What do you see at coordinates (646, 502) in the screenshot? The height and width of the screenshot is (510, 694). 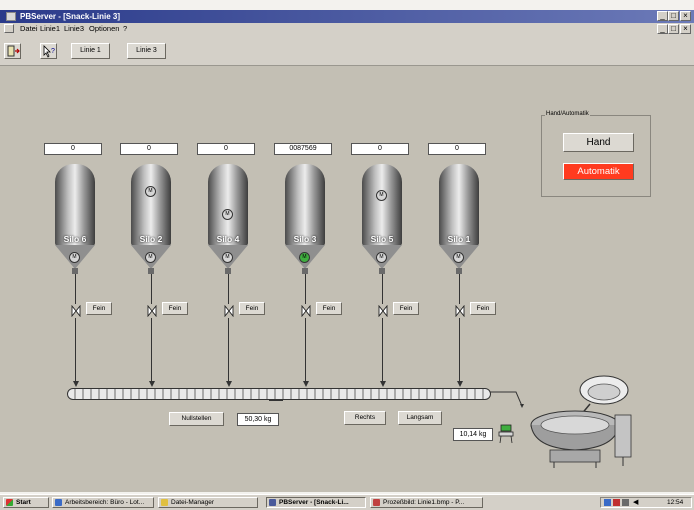 I see `system-tray: ◀ 12:54` at bounding box center [646, 502].